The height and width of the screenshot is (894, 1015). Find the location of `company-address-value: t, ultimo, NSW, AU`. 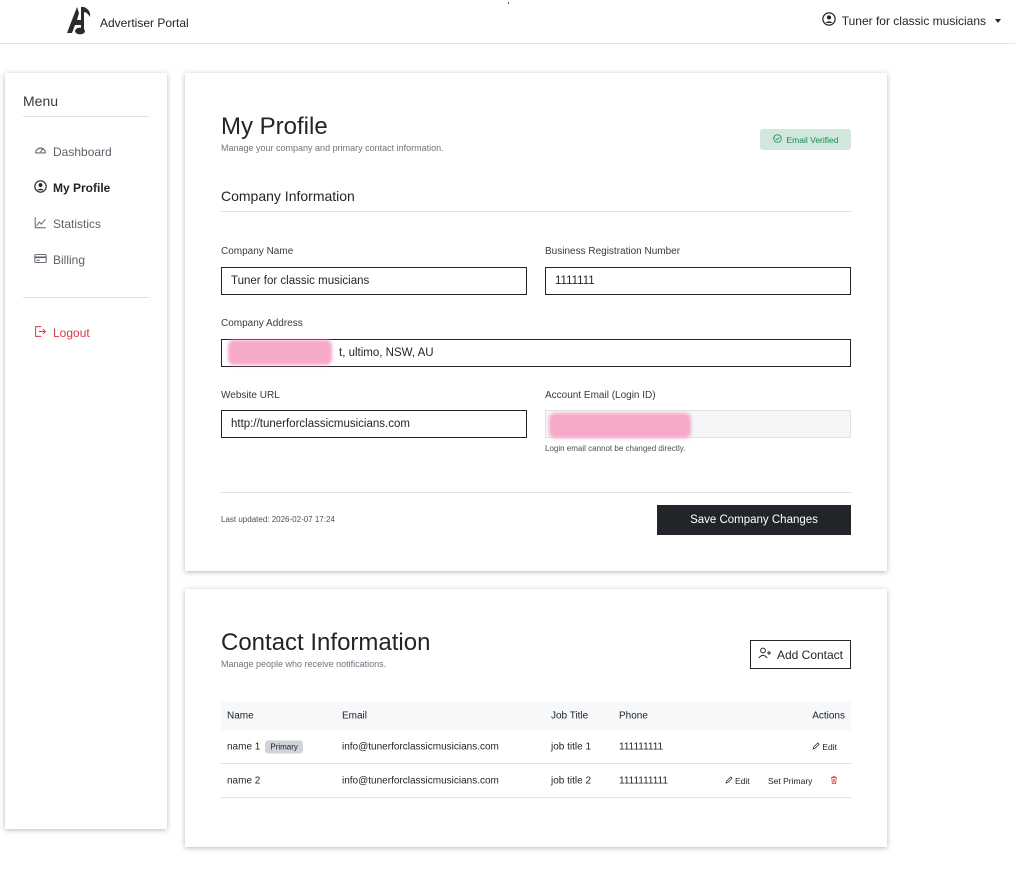

company-address-value: t, ultimo, NSW, AU is located at coordinates (386, 353).